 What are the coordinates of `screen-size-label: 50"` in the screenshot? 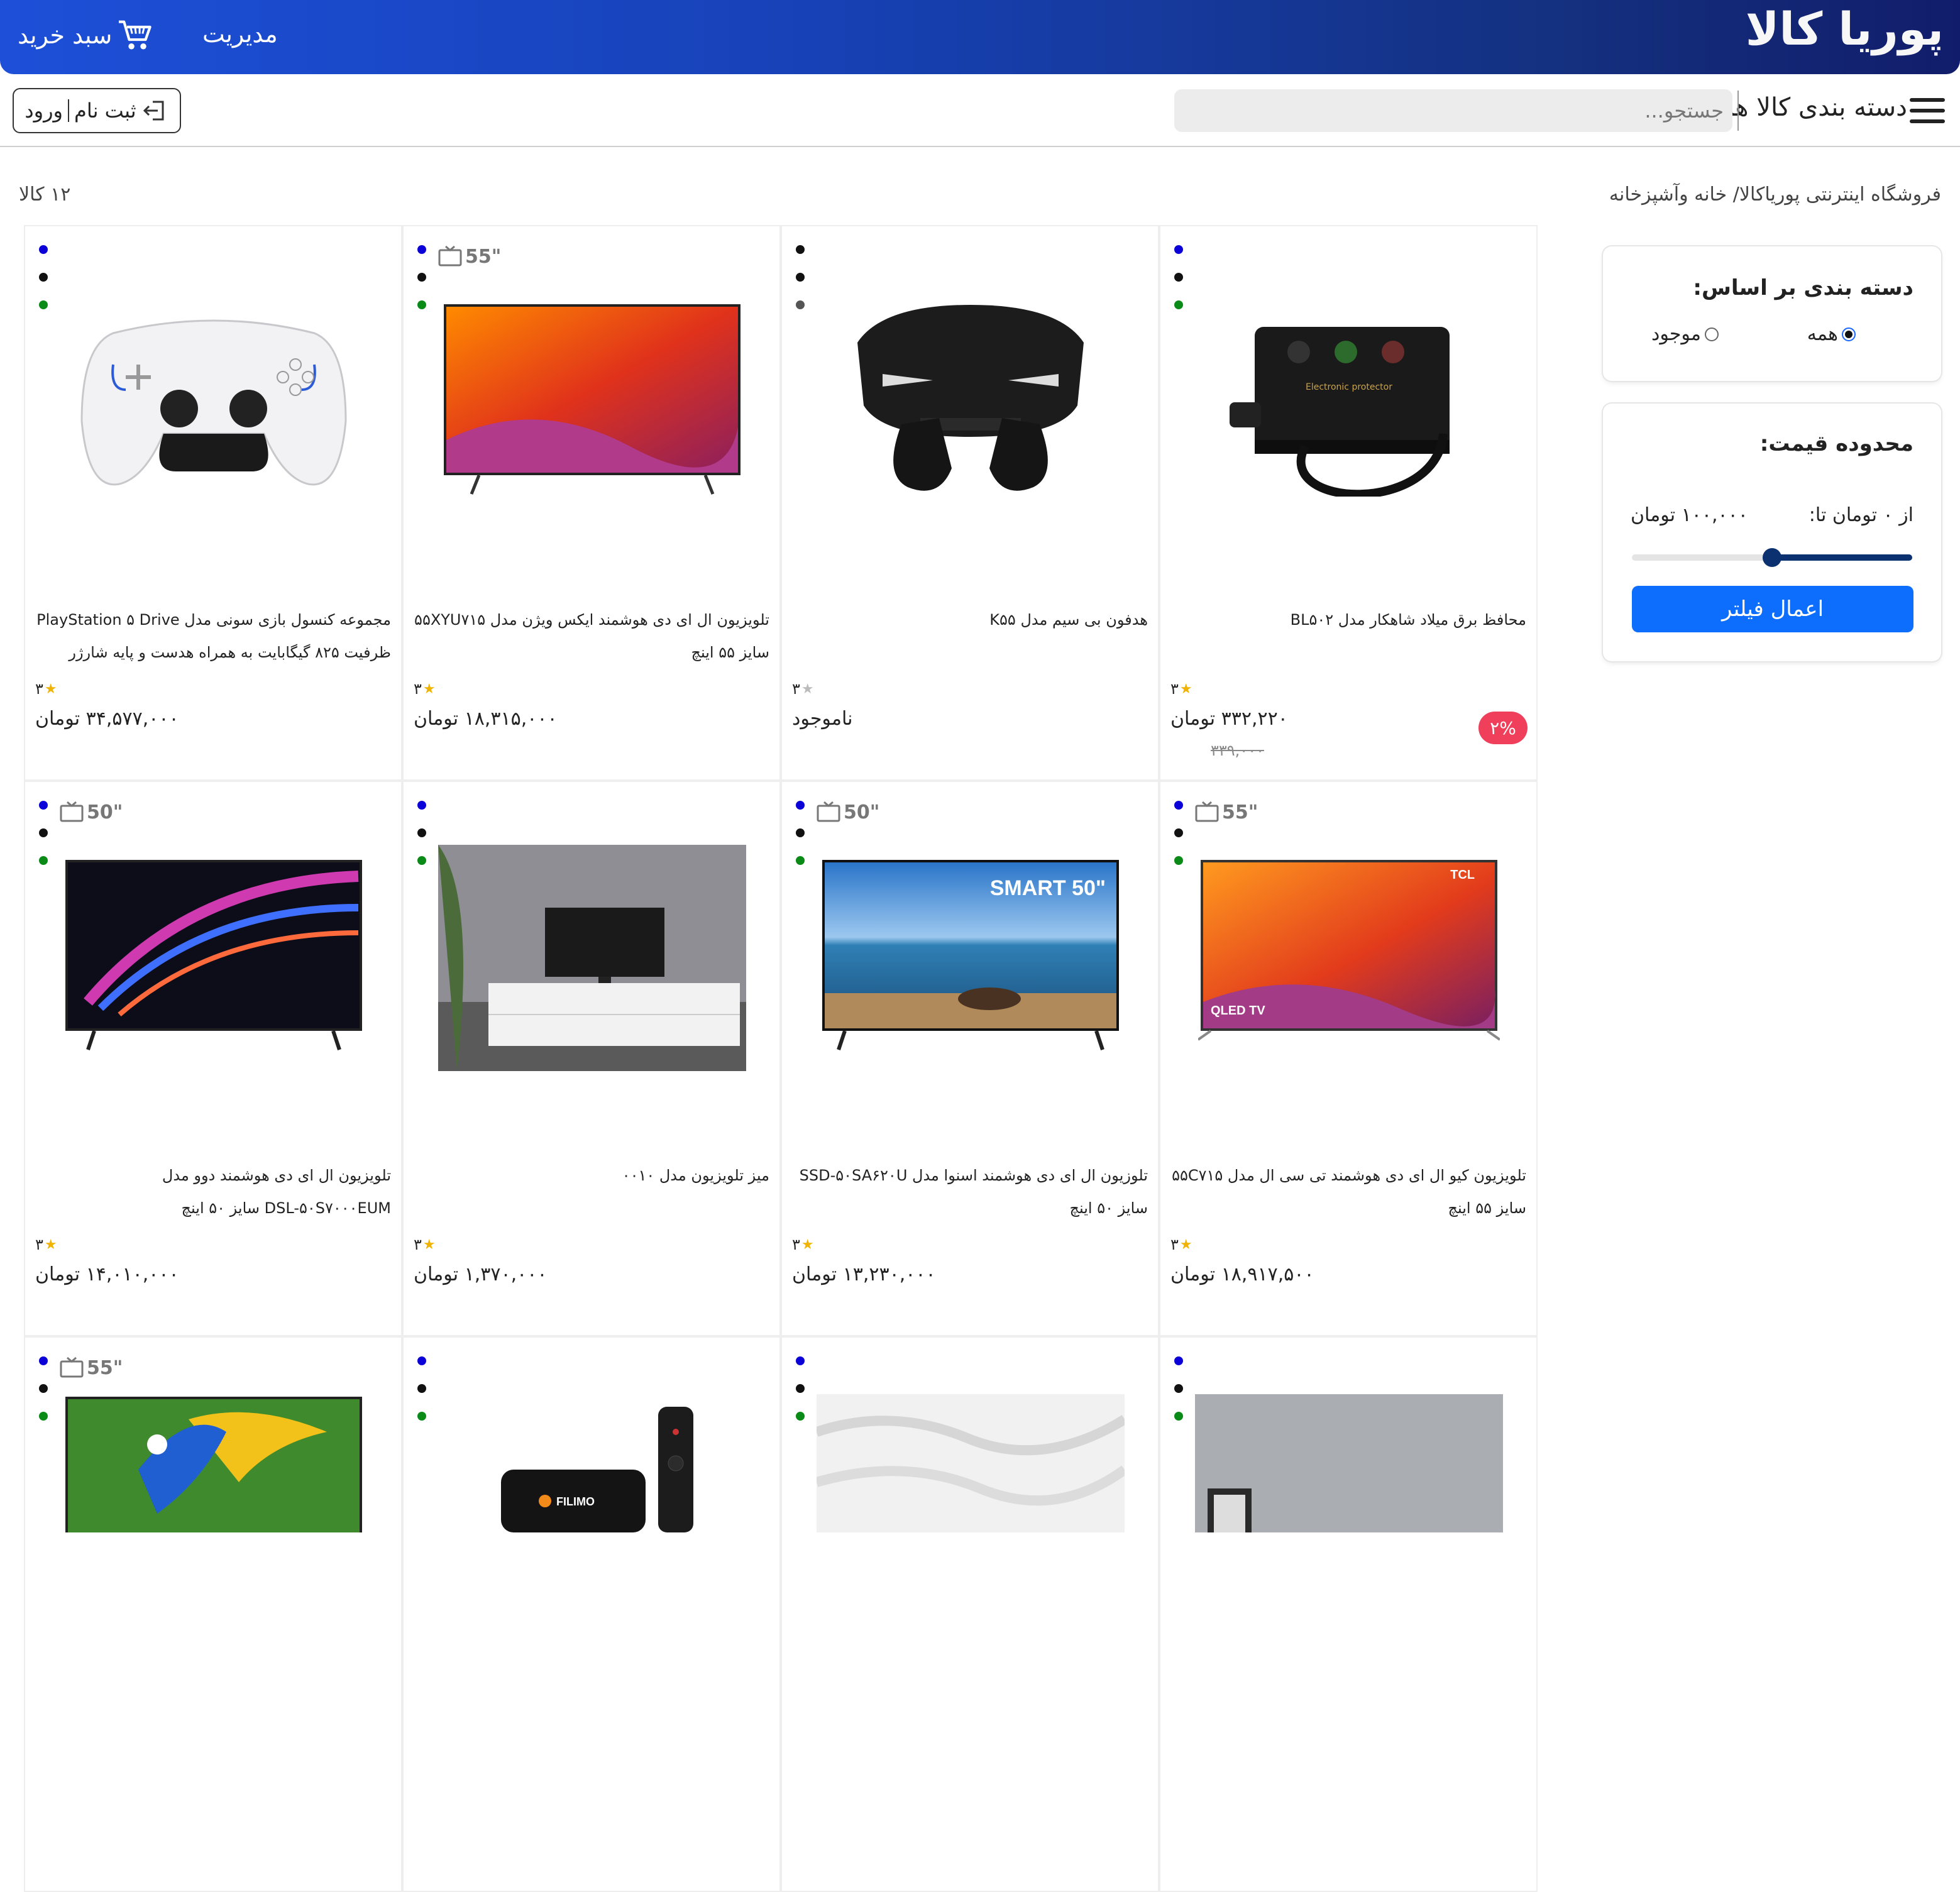 It's located at (105, 812).